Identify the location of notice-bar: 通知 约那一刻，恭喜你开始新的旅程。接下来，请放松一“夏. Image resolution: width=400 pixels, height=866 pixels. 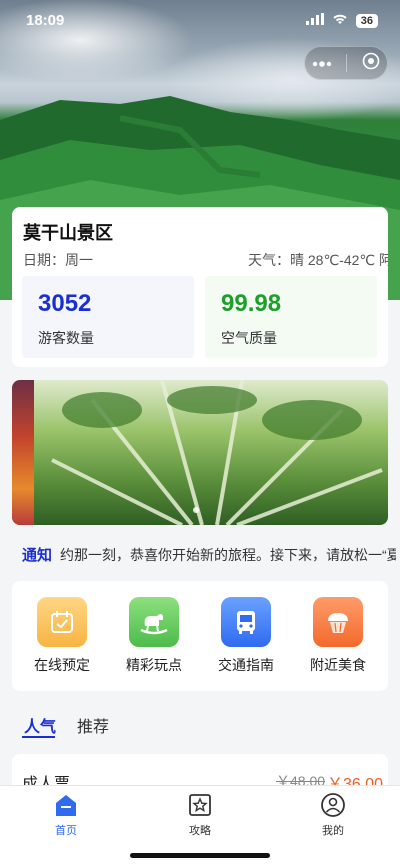
(200, 553).